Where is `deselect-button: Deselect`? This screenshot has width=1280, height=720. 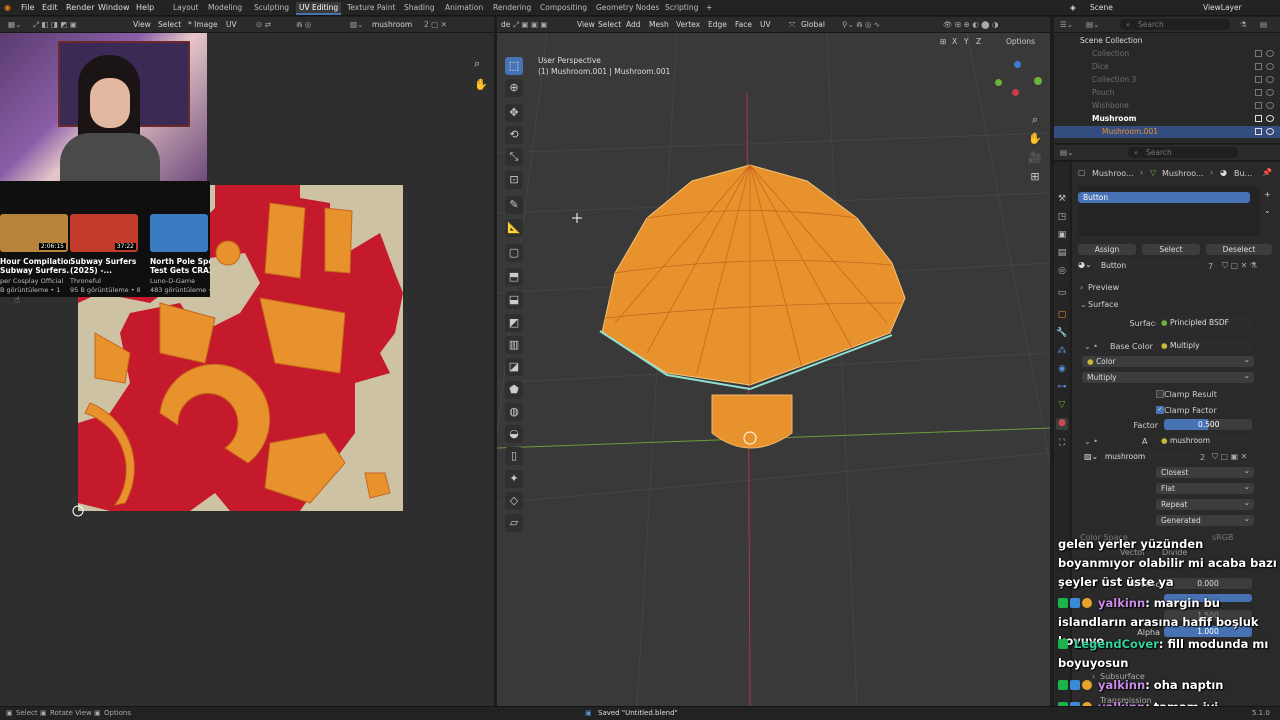 deselect-button: Deselect is located at coordinates (1239, 249).